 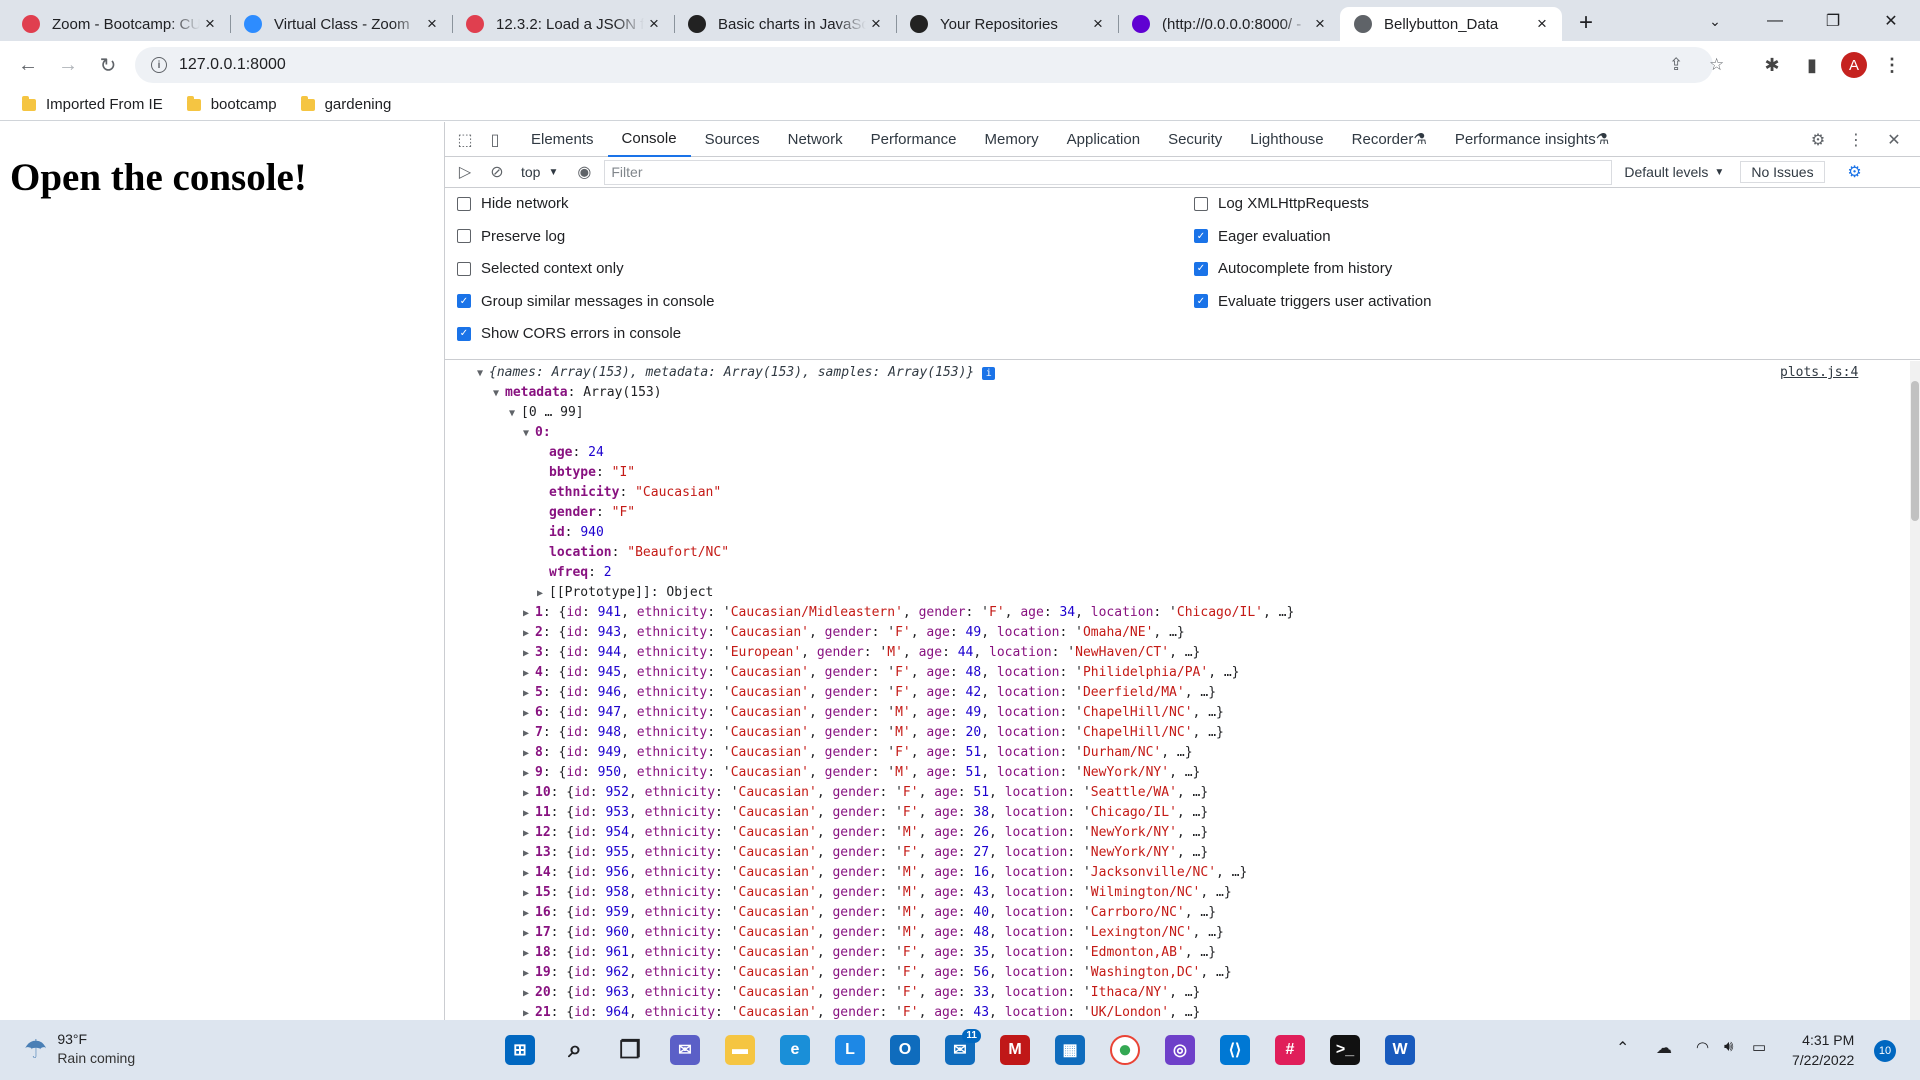 I want to click on context-select: top ▼, so click(x=539, y=172).